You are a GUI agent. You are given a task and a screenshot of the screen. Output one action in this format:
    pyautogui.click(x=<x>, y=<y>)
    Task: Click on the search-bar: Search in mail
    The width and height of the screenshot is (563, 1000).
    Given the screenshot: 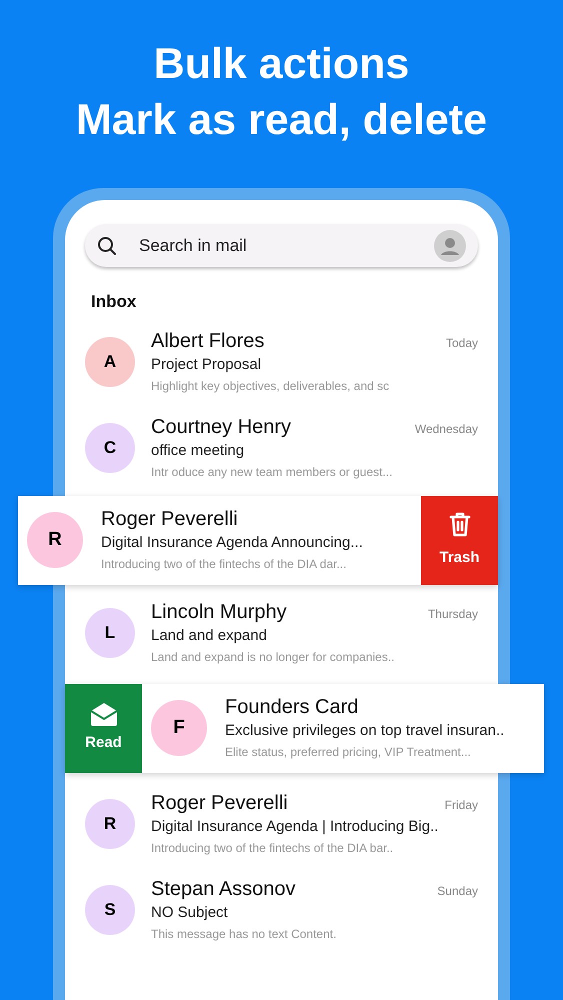 What is the action you would take?
    pyautogui.click(x=281, y=245)
    